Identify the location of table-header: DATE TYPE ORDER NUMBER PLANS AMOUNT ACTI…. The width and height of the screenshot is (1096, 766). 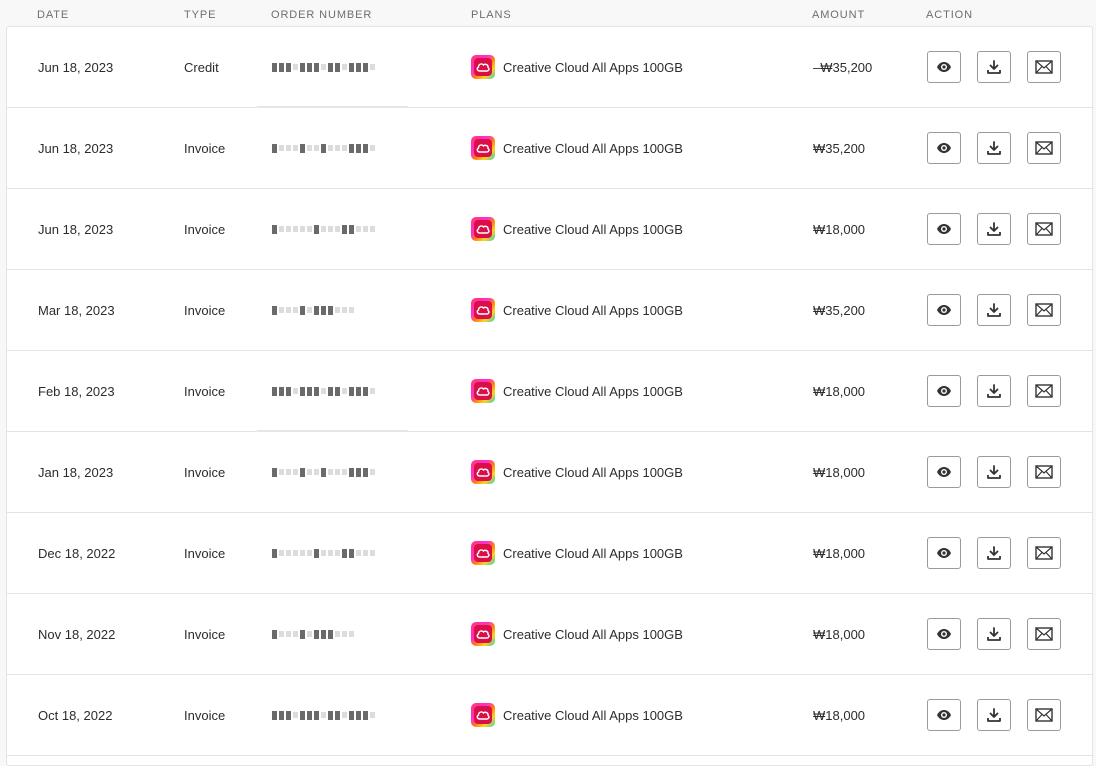
(548, 13).